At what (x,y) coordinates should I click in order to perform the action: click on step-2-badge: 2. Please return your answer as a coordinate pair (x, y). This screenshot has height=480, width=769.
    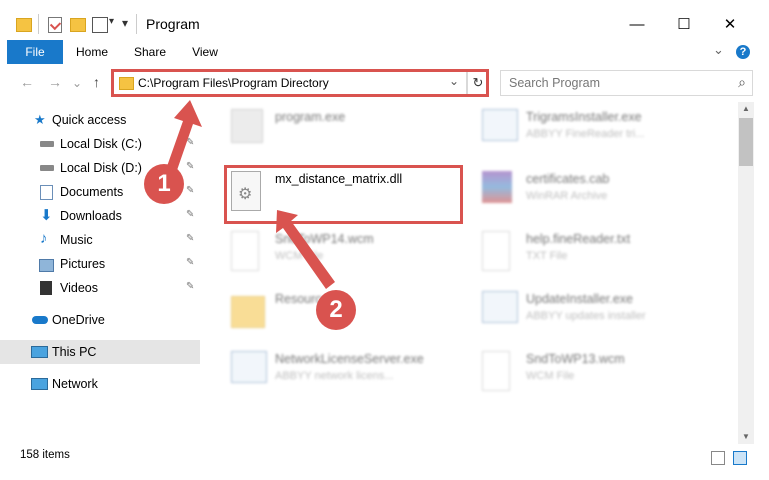
    Looking at the image, I should click on (336, 310).